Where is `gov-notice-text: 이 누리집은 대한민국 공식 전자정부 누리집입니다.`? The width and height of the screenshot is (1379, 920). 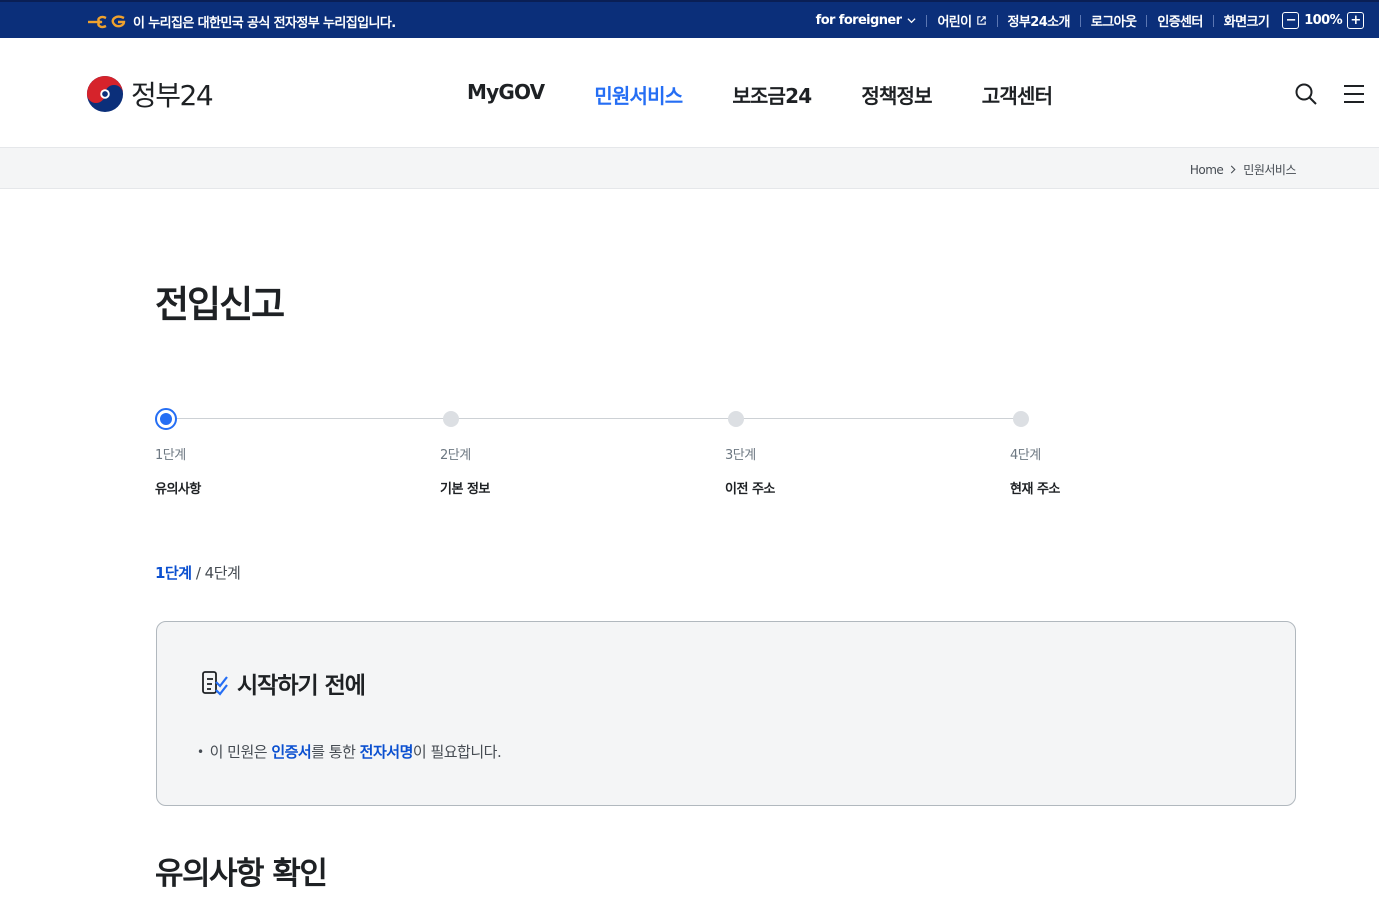
gov-notice-text: 이 누리집은 대한민국 공식 전자정부 누리집입니다. is located at coordinates (264, 23).